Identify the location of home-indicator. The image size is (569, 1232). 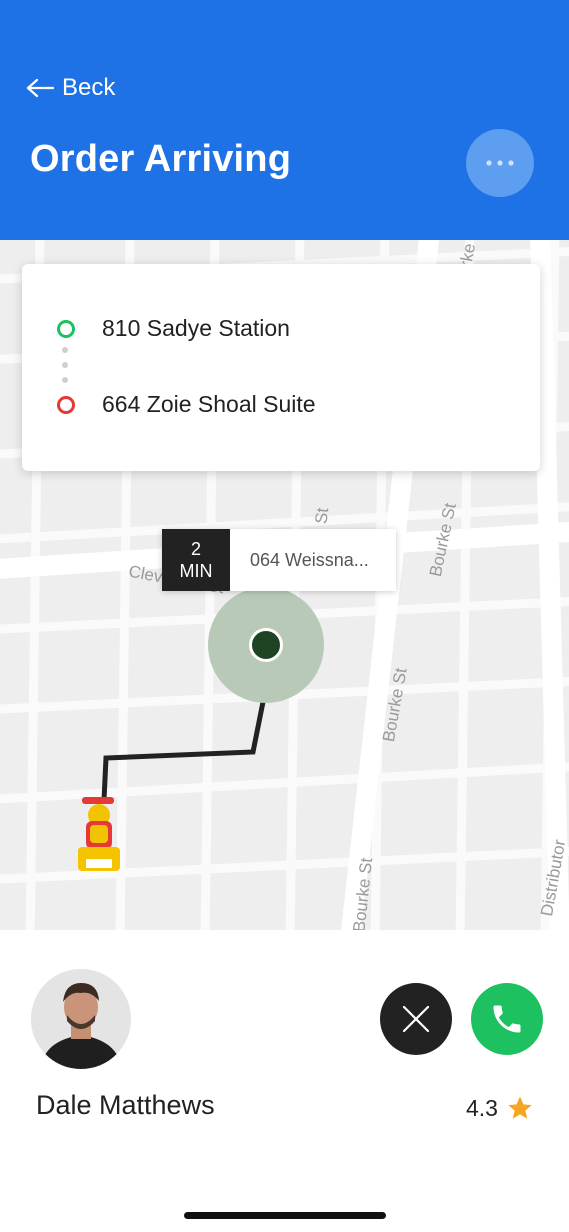
(285, 1215).